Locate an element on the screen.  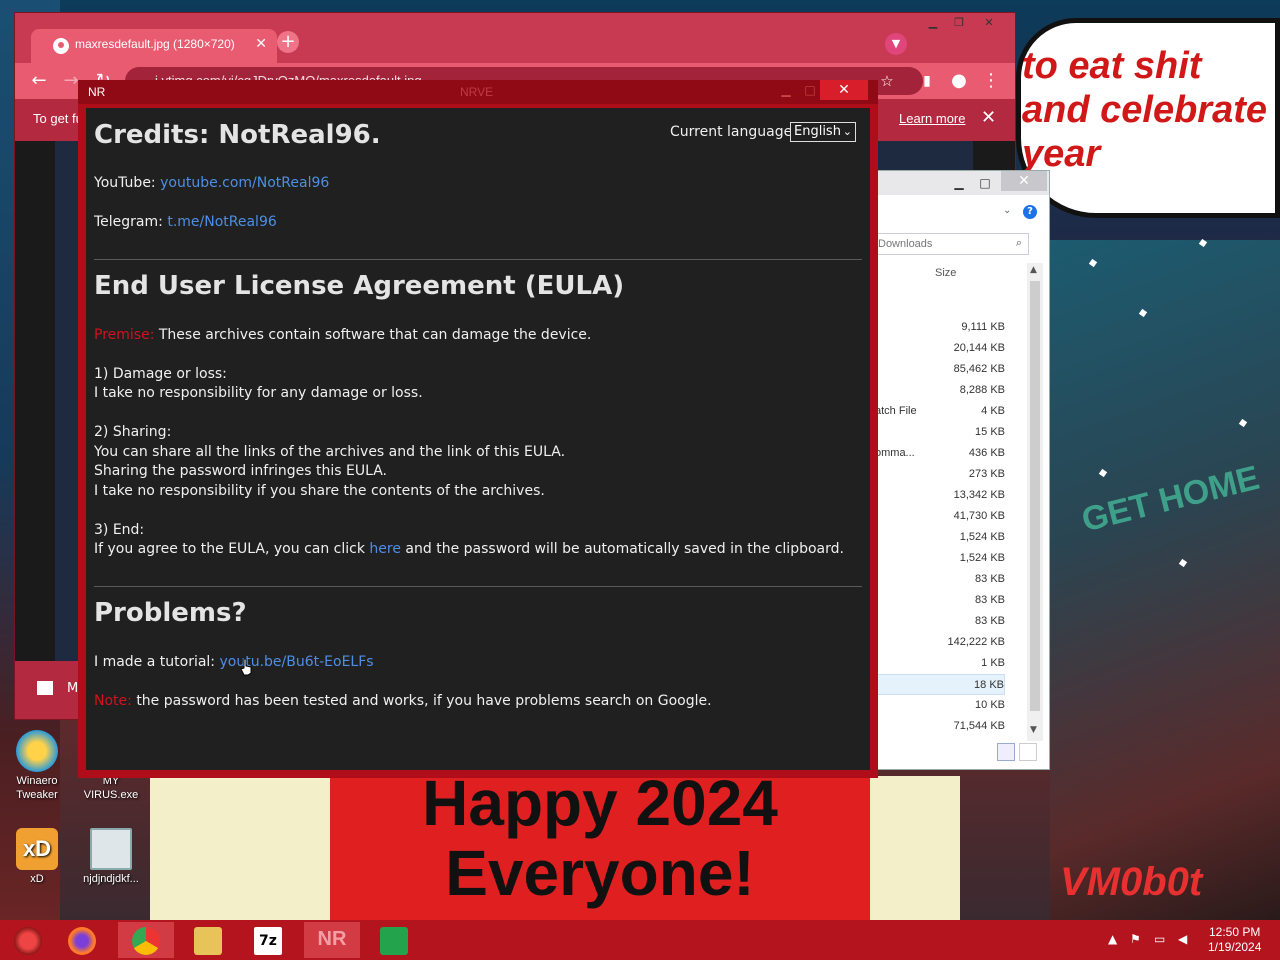
chrome-tab: maxresdefault.jpg (1280×720) ✕ is located at coordinates (154, 46).